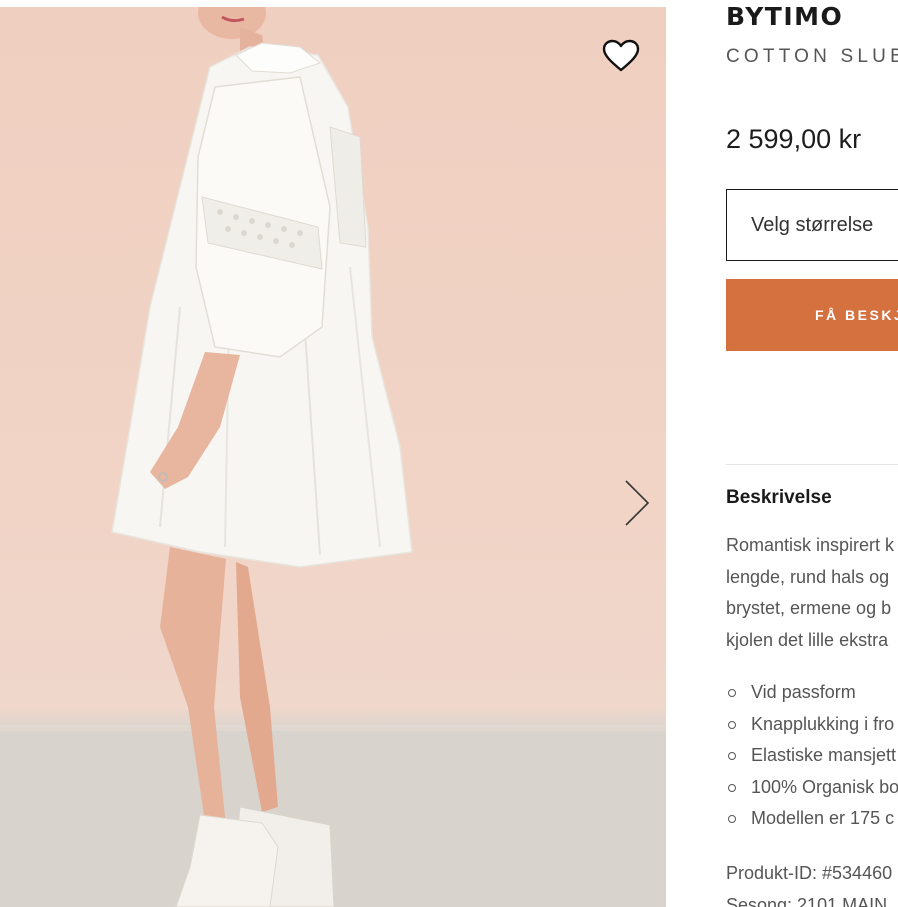 This screenshot has height=907, width=898. I want to click on description-line: brystet, ermene og b, so click(809, 608).